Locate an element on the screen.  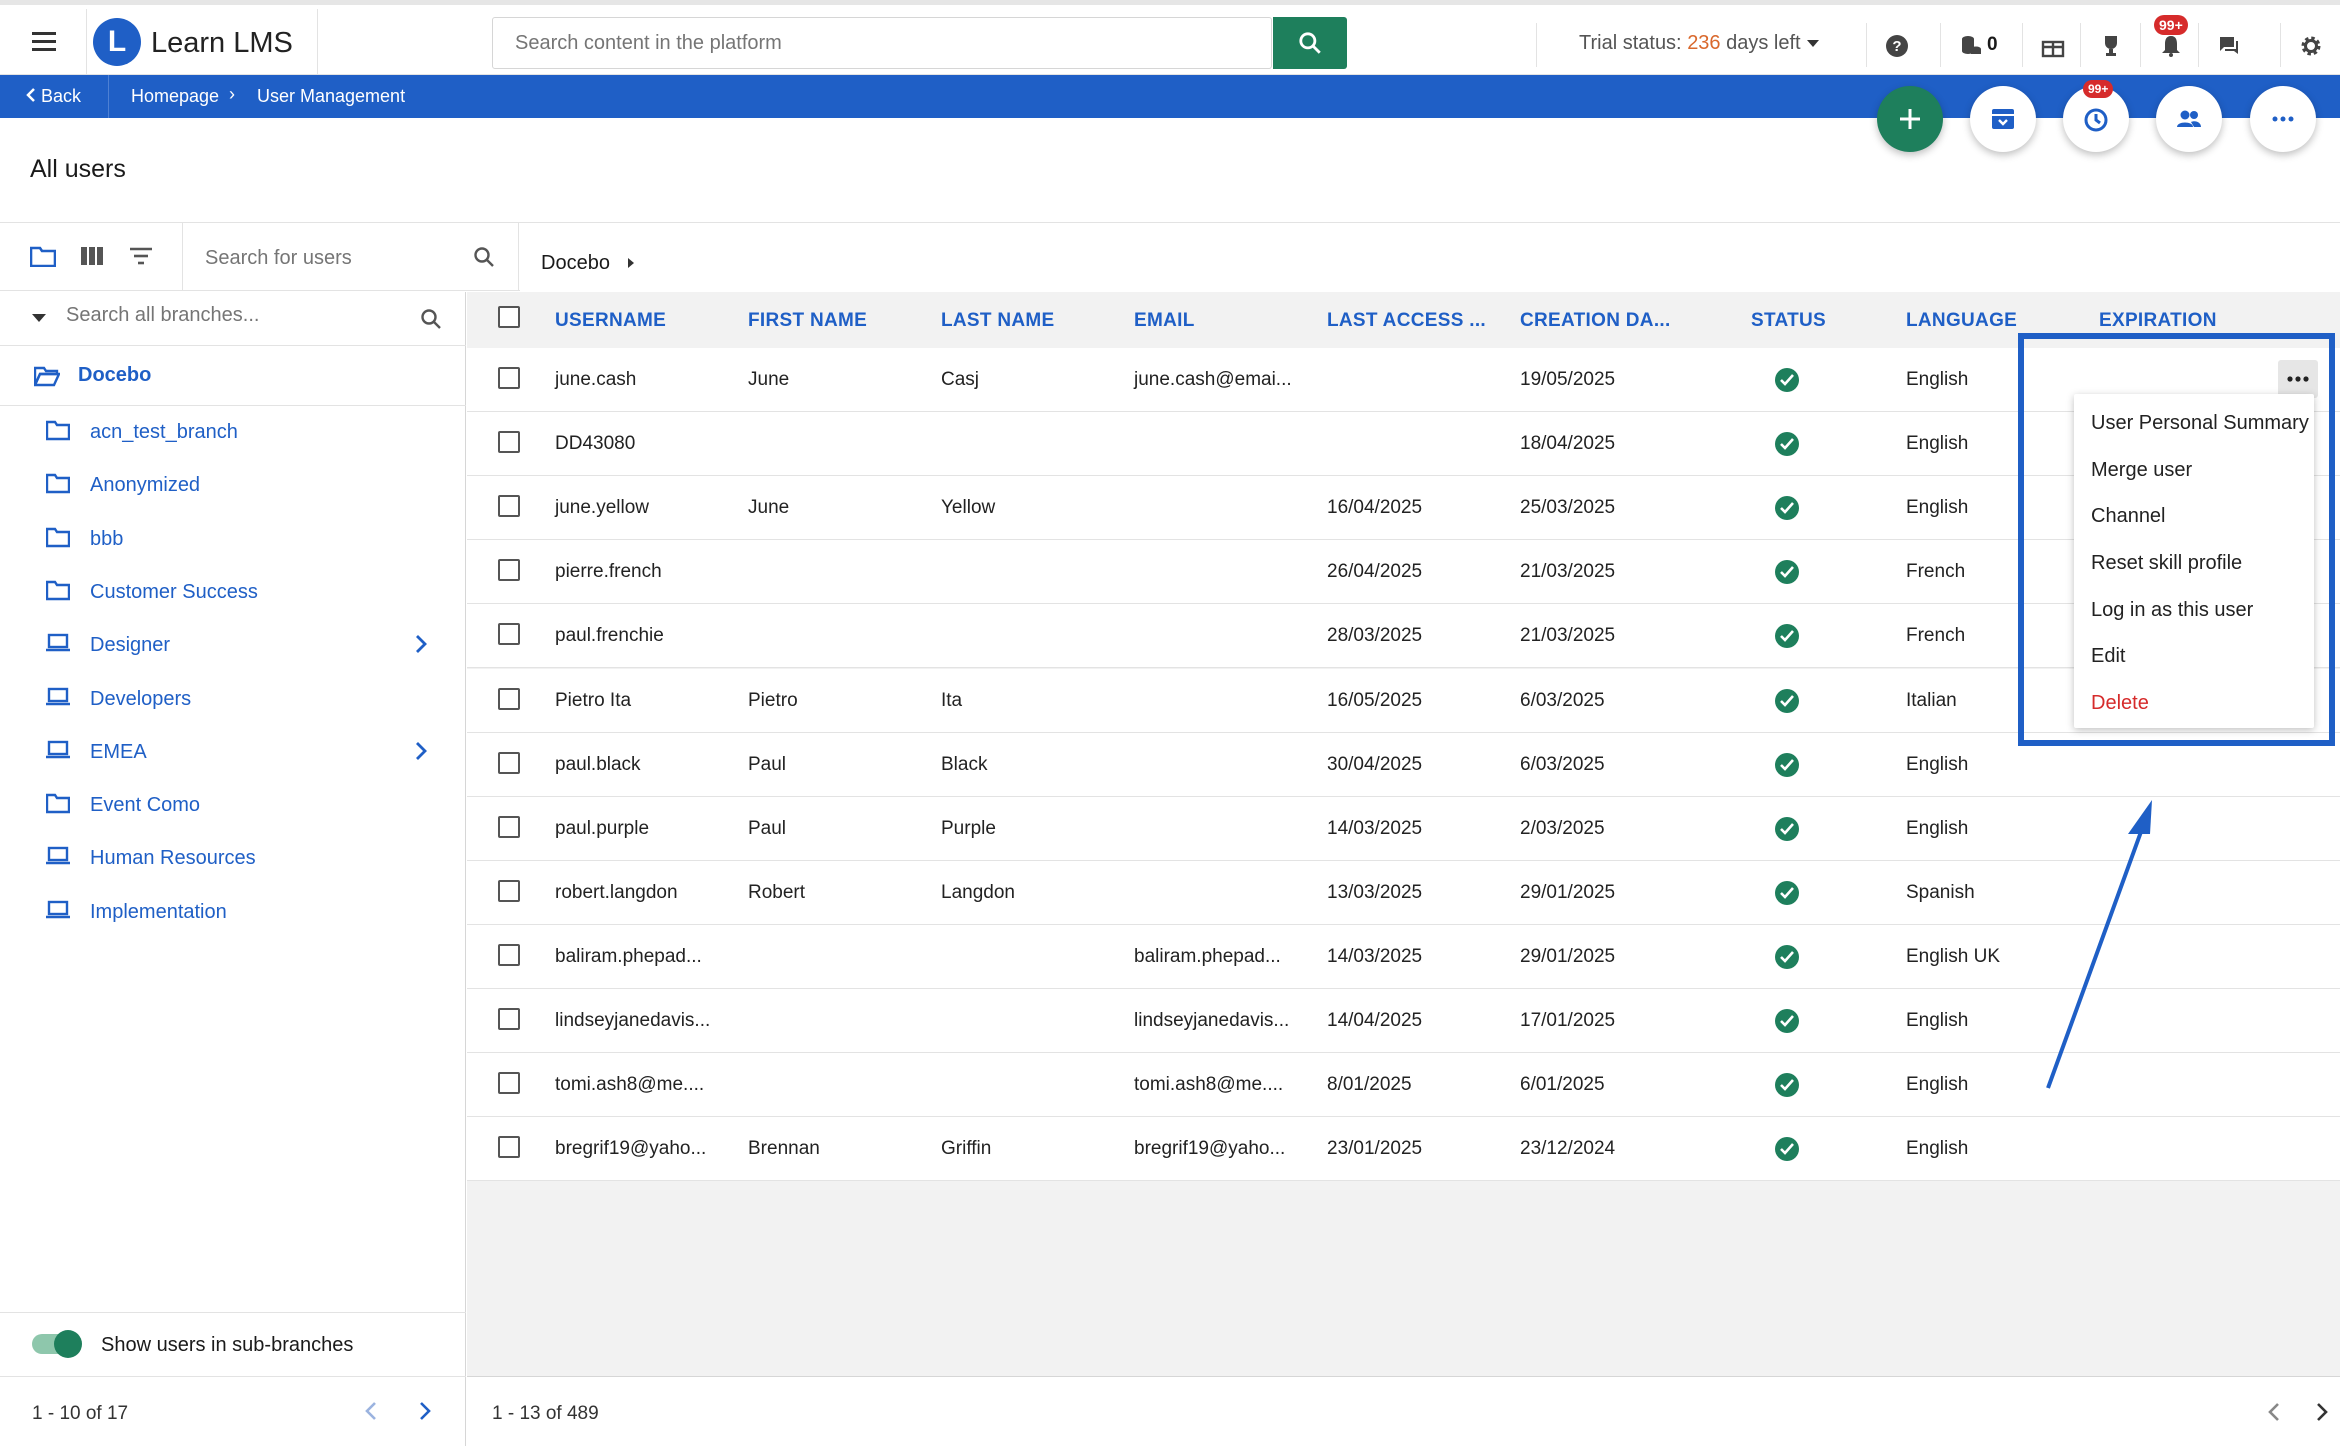
branch-item: Human Resources is located at coordinates (233, 858).